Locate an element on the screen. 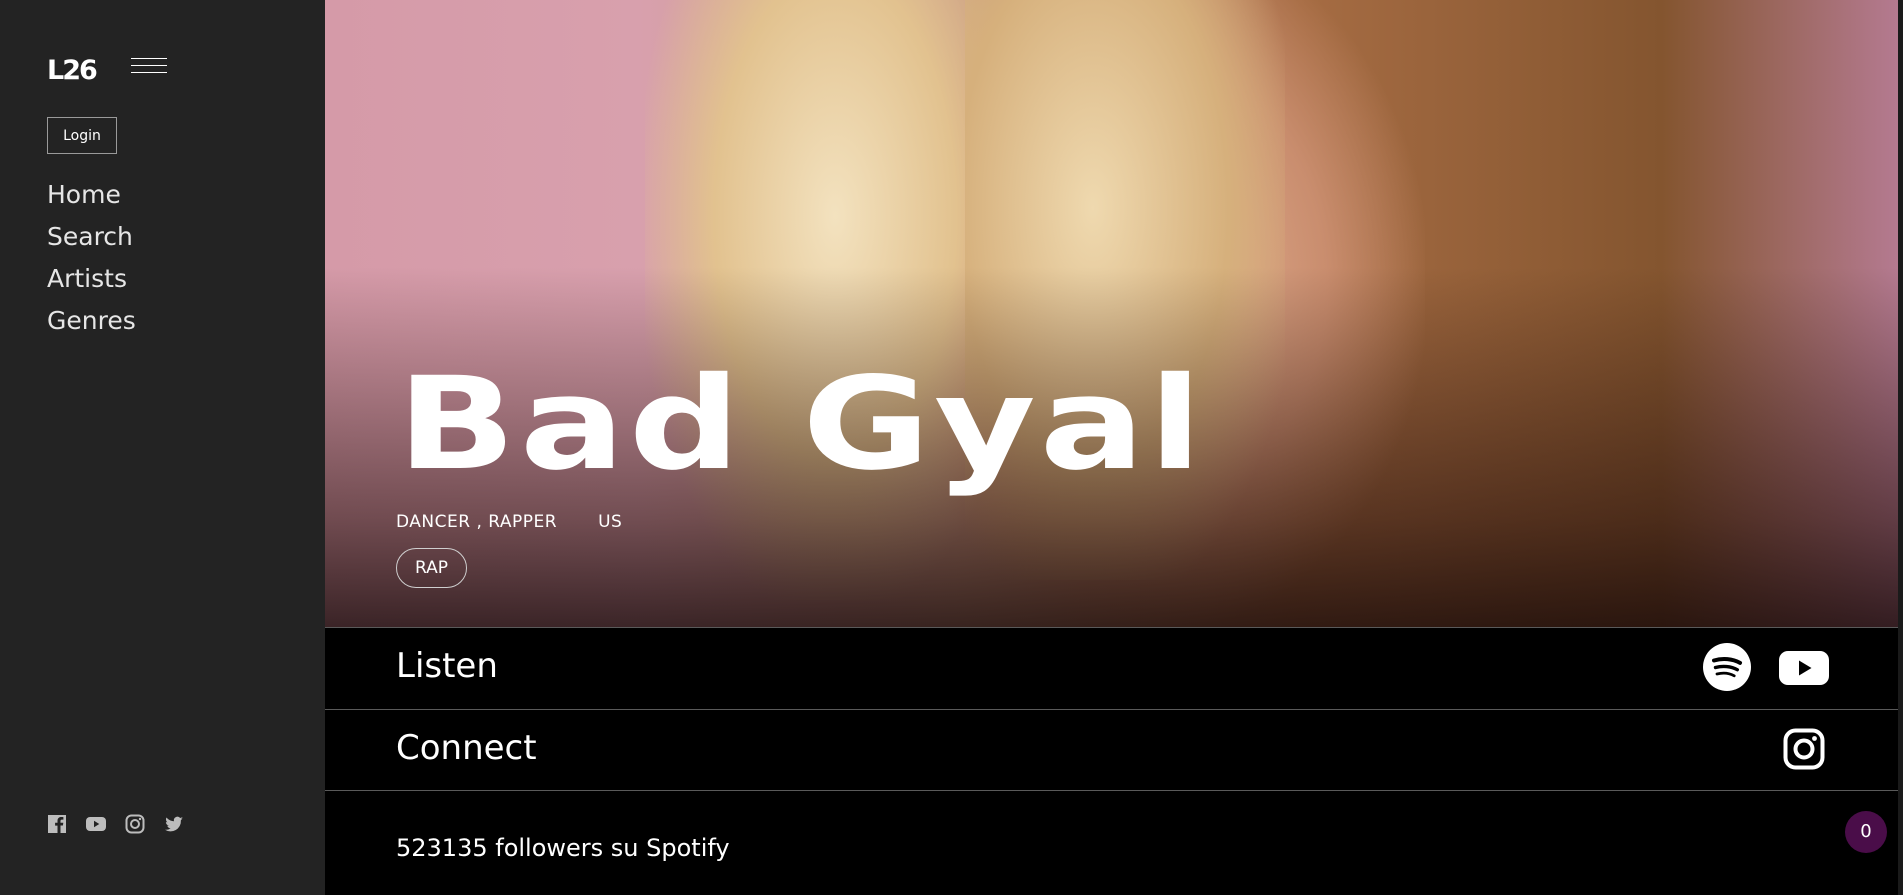 The image size is (1903, 895). genre-tag: RAP is located at coordinates (432, 568).